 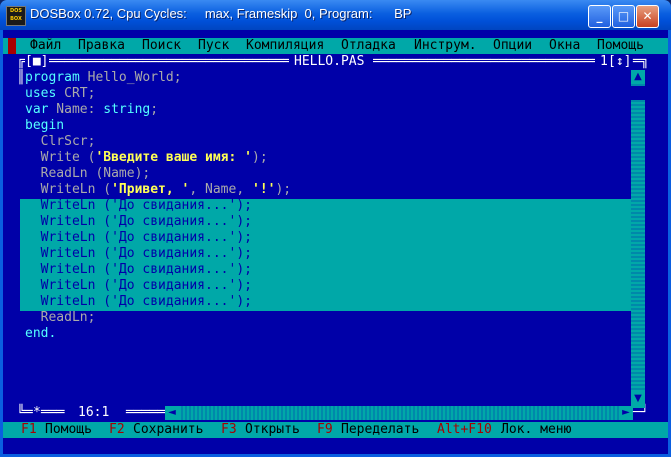 What do you see at coordinates (45, 46) in the screenshot?
I see `menu-item-file: Файл` at bounding box center [45, 46].